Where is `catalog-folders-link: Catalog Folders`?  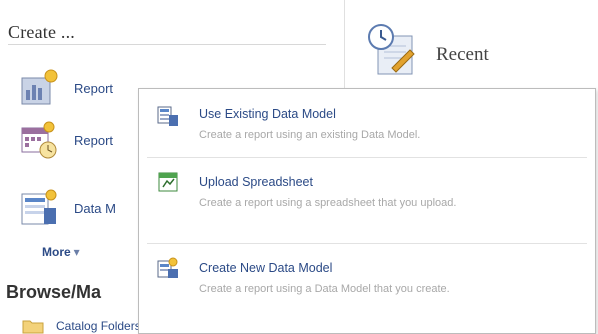 catalog-folders-link: Catalog Folders is located at coordinates (81, 326).